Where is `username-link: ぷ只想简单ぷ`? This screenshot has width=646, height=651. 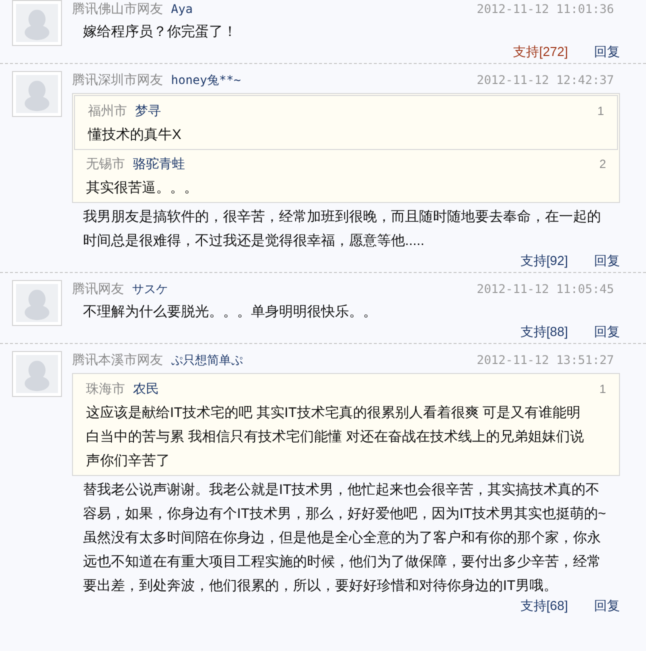 username-link: ぷ只想简单ぷ is located at coordinates (207, 360).